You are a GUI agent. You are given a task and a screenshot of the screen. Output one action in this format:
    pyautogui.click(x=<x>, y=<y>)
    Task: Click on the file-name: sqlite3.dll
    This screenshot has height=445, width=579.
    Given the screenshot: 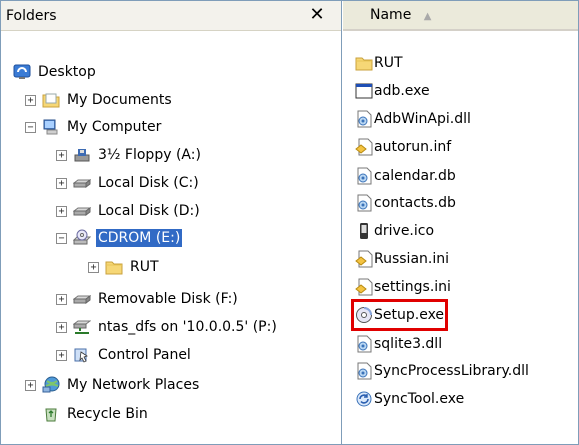 What is the action you would take?
    pyautogui.click(x=408, y=344)
    